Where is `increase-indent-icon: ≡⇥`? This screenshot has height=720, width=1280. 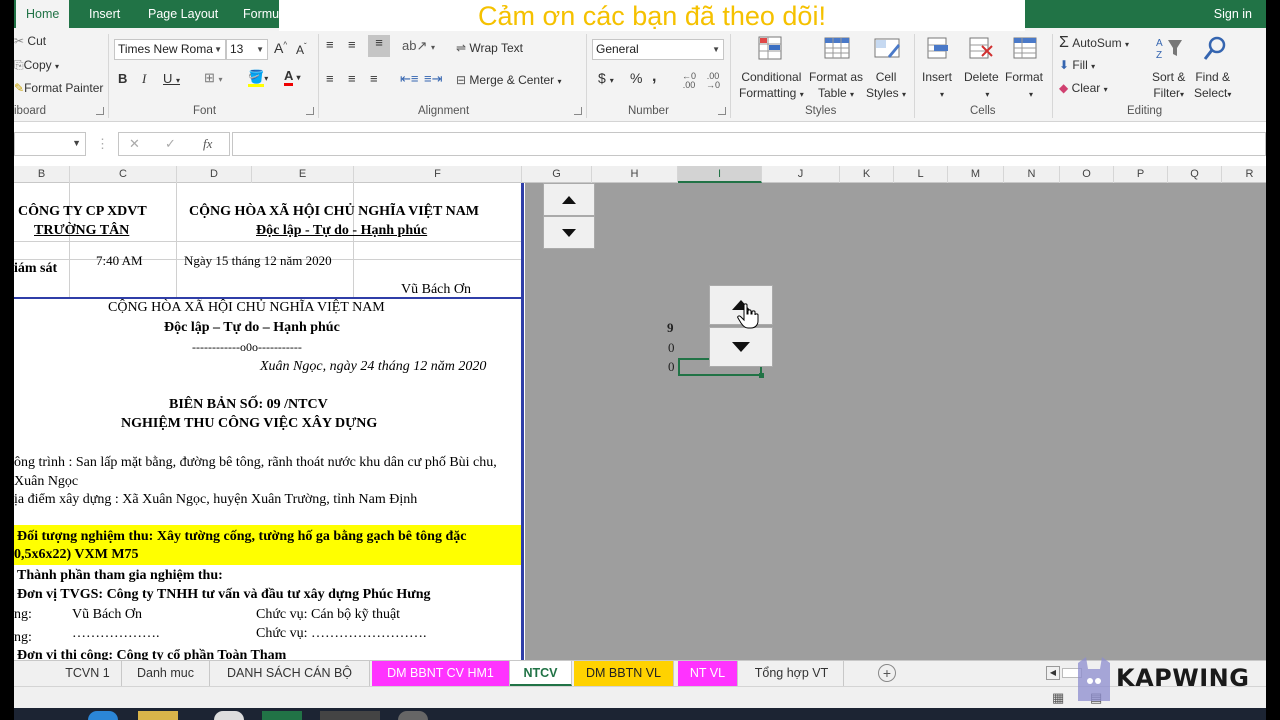 increase-indent-icon: ≡⇥ is located at coordinates (433, 79).